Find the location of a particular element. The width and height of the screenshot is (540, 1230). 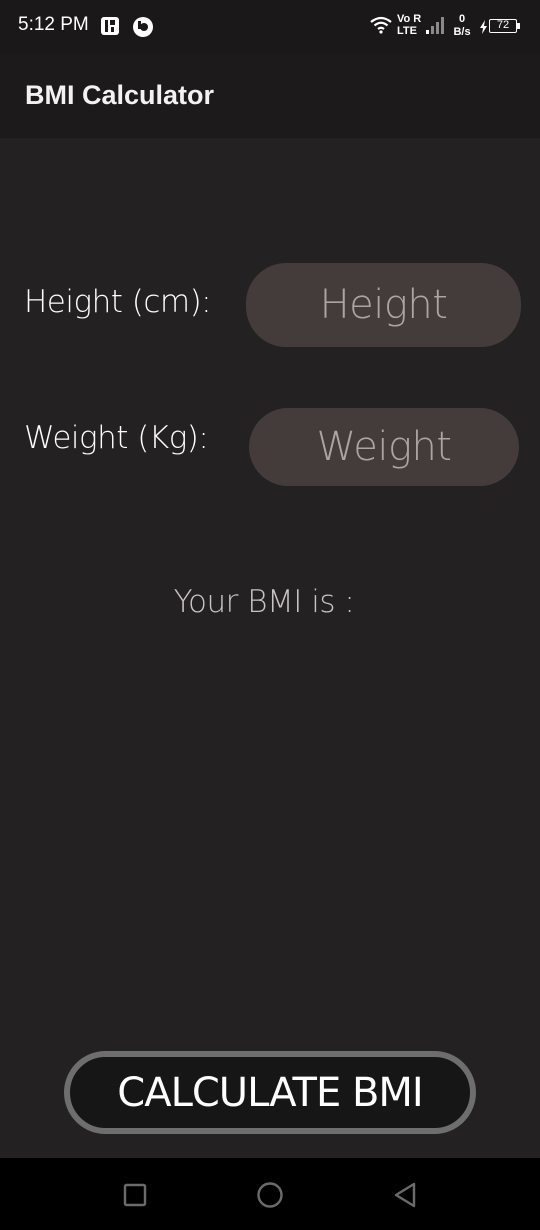

network-speed: 0 B/s is located at coordinates (462, 26).